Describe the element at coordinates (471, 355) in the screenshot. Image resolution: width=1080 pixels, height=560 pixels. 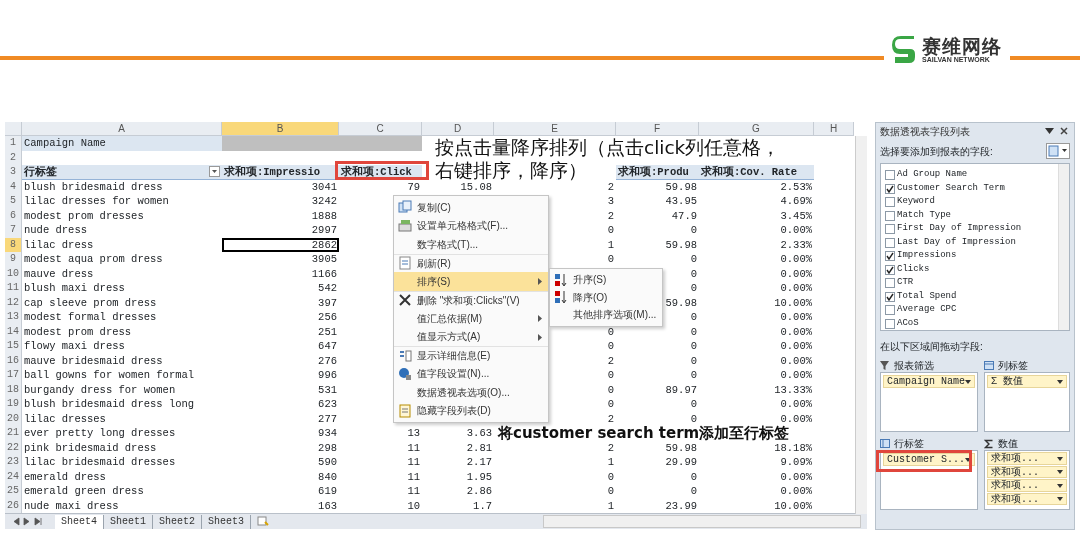
I see `menu-item: 显示详细信息(E)` at that location.